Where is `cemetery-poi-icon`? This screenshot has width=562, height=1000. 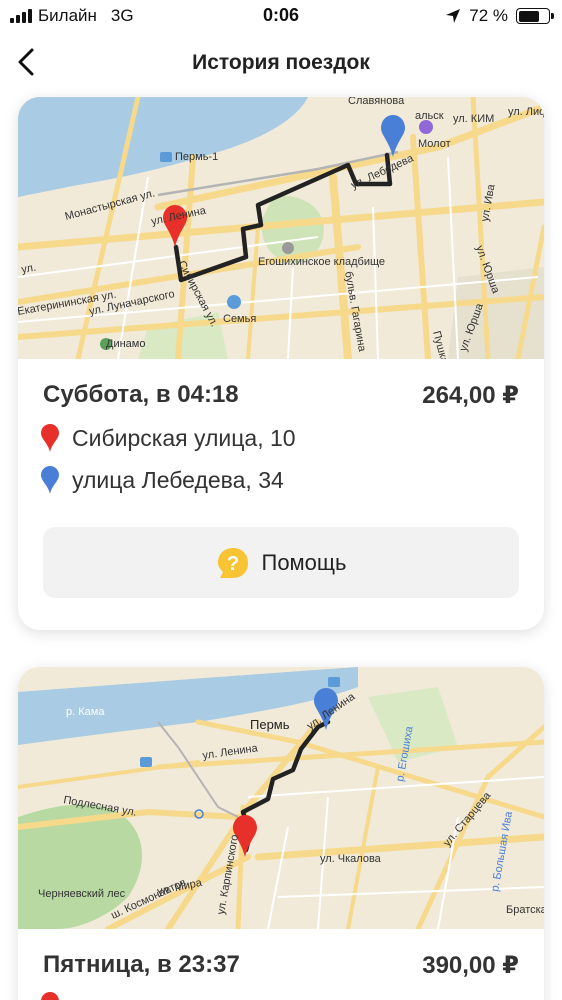 cemetery-poi-icon is located at coordinates (288, 248).